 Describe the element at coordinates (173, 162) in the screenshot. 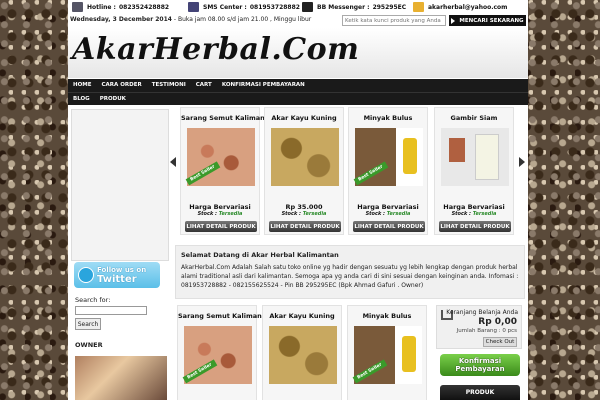

I see `slider-prev-arrow-icon` at that location.